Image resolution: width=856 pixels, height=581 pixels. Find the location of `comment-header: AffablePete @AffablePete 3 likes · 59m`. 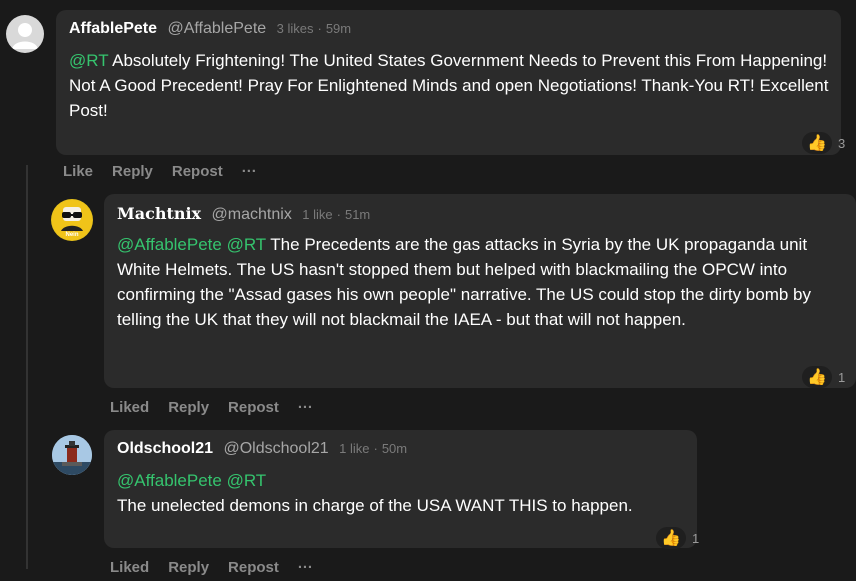

comment-header: AffablePete @AffablePete 3 likes · 59m is located at coordinates (210, 29).